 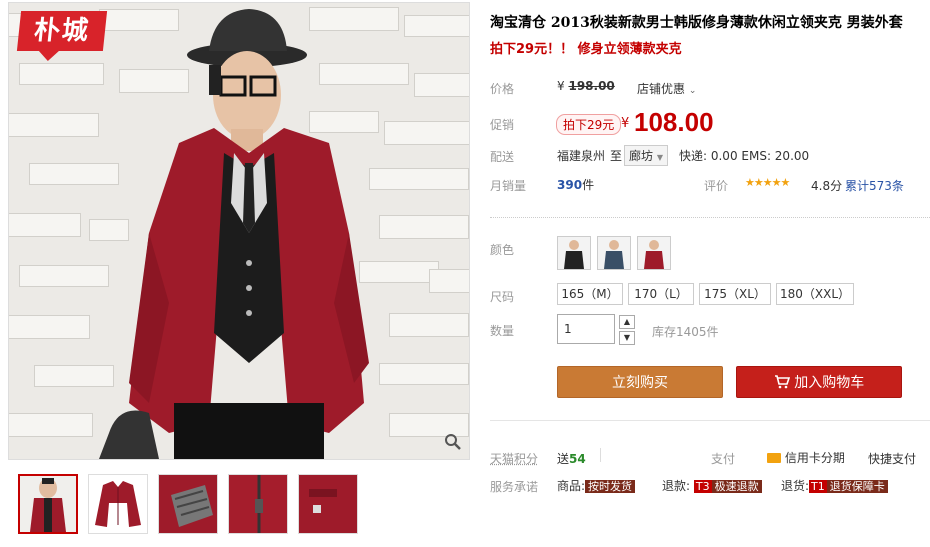 What do you see at coordinates (874, 185) in the screenshot?
I see `review-count-link: 累计573条` at bounding box center [874, 185].